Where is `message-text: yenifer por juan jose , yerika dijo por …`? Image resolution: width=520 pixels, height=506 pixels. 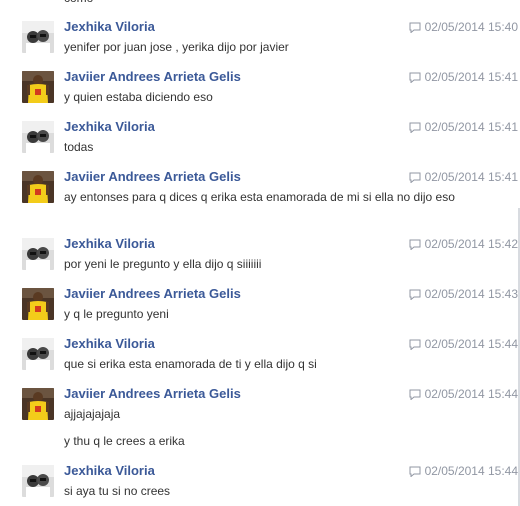 message-text: yenifer por juan jose , yerika dijo por … is located at coordinates (176, 47).